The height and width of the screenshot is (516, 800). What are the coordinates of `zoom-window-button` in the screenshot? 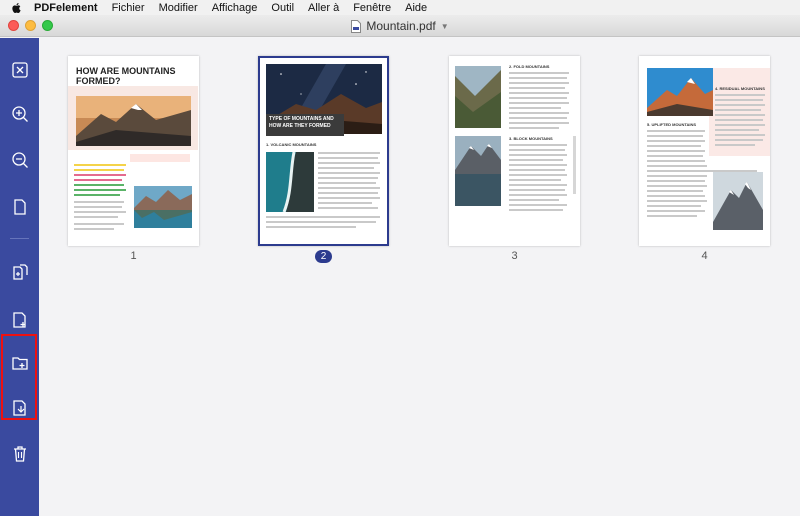 It's located at (47, 25).